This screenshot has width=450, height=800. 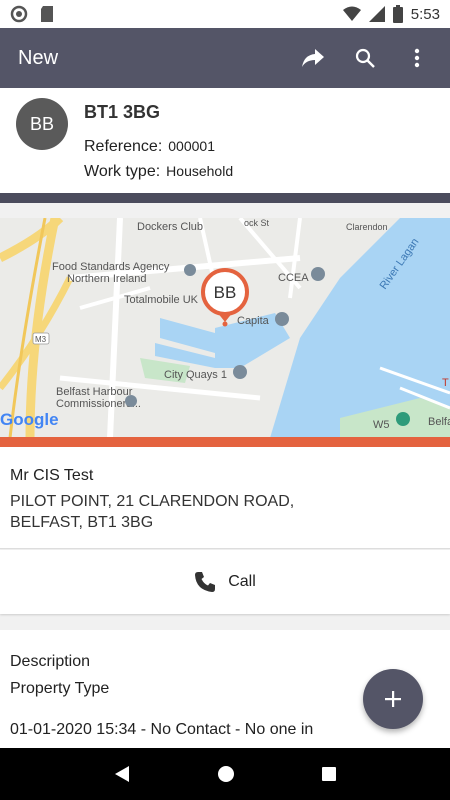 What do you see at coordinates (122, 171) in the screenshot?
I see `work-type-label: Work type:` at bounding box center [122, 171].